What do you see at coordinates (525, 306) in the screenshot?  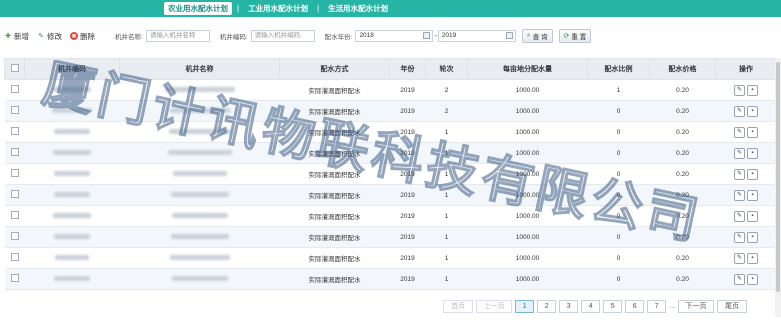 I see `page-number-button: 1` at bounding box center [525, 306].